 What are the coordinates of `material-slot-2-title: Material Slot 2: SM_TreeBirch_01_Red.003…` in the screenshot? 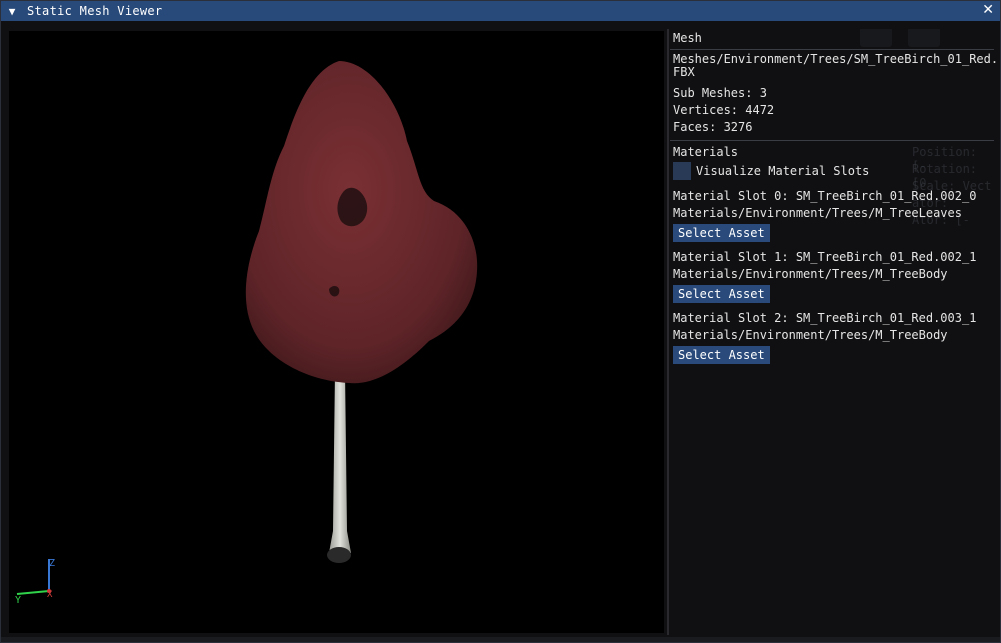 It's located at (825, 318).